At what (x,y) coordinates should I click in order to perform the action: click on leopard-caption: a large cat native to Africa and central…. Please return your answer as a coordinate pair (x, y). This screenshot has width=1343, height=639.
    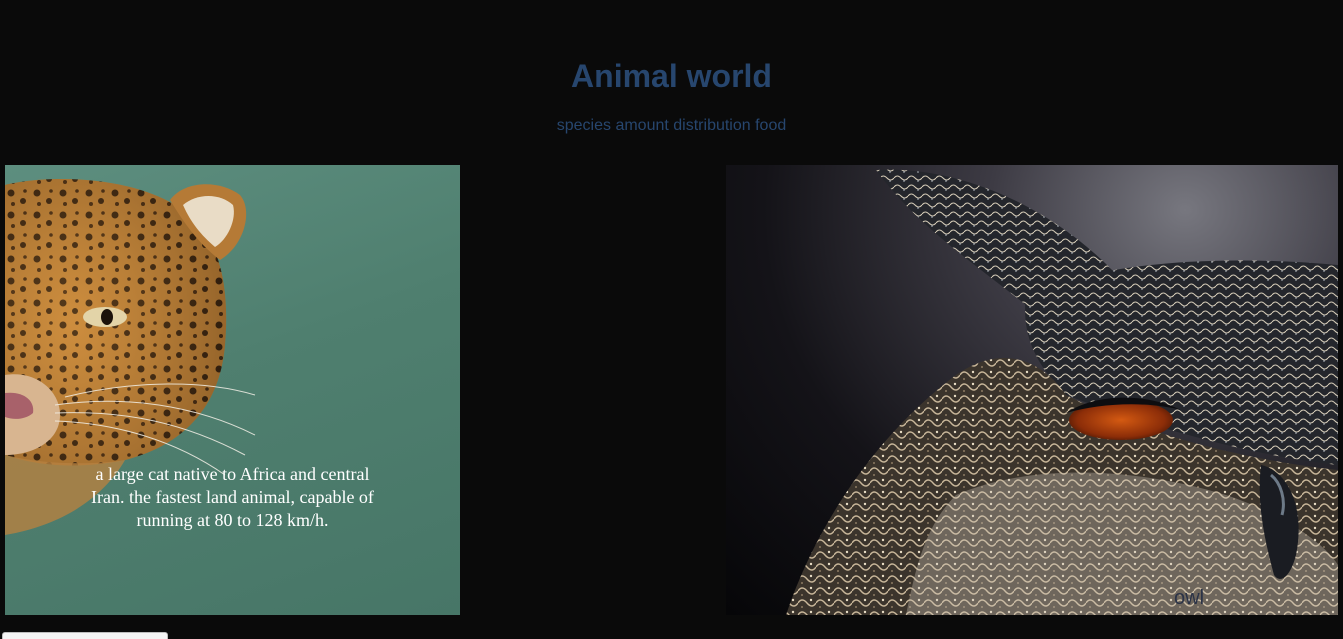
    Looking at the image, I should click on (232, 497).